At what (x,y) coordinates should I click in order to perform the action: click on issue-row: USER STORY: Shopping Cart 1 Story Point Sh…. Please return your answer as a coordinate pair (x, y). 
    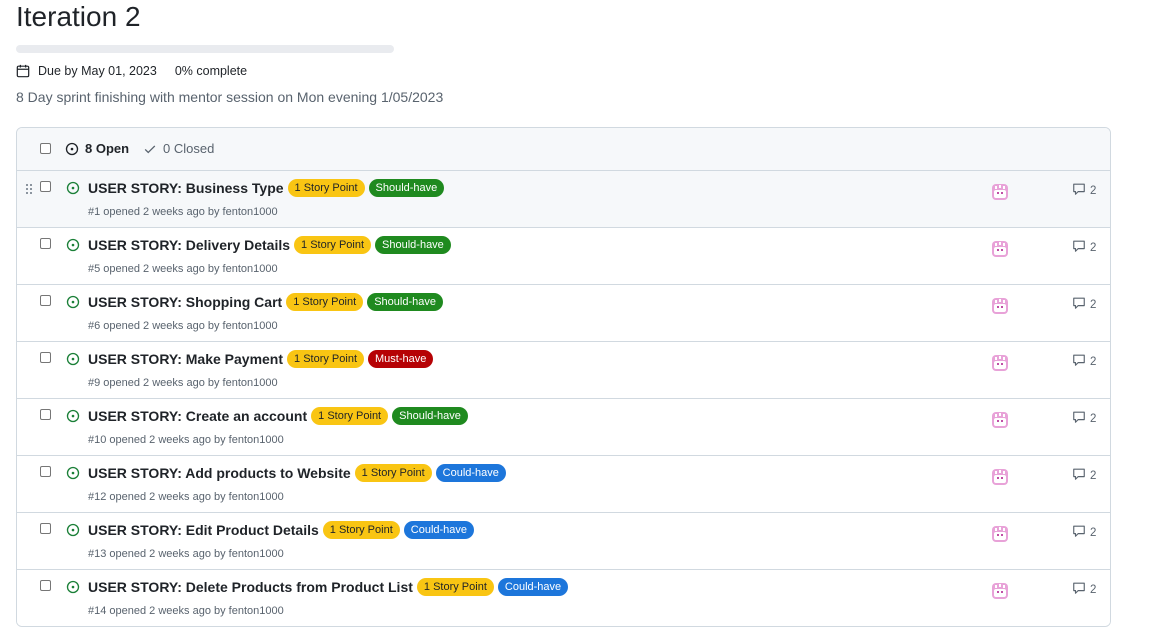
    Looking at the image, I should click on (563, 312).